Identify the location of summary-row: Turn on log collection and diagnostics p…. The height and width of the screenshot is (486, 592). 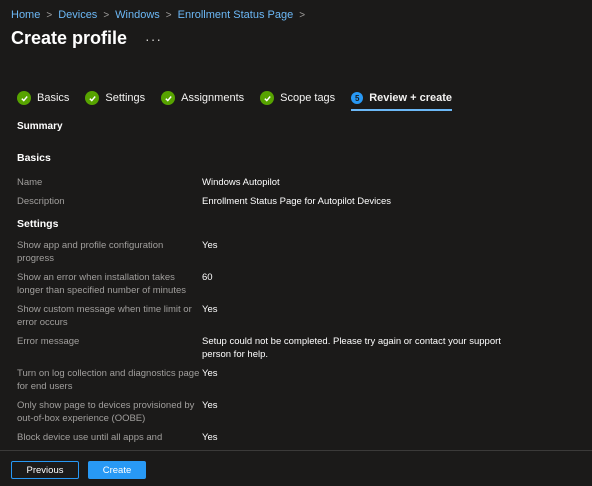
(297, 380).